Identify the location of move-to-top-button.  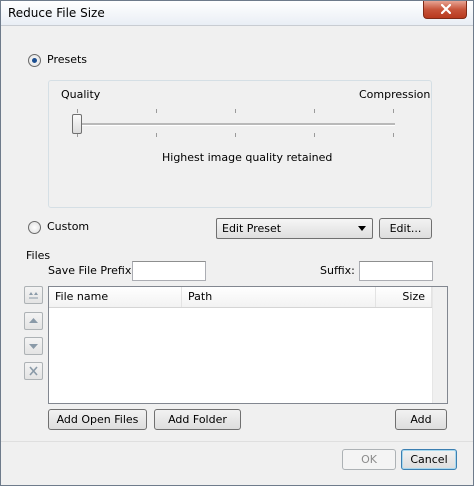
(33, 295).